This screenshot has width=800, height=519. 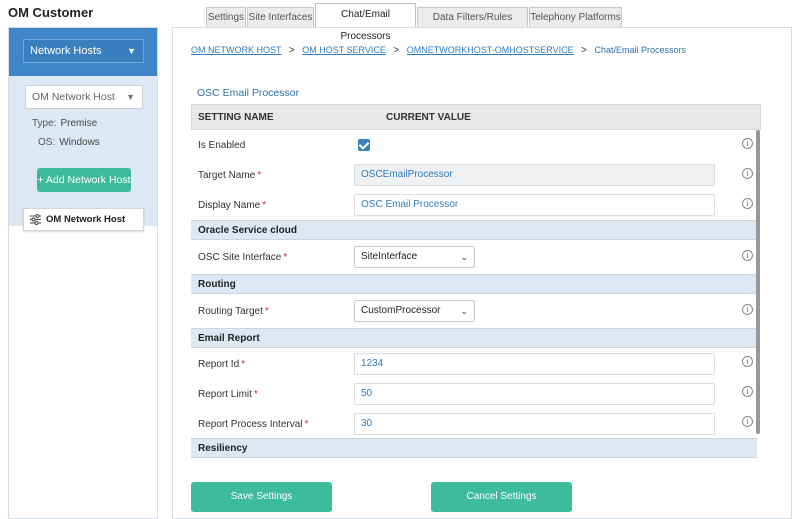 I want to click on osc-site-interface-label: OSC Site Interface *, so click(x=242, y=257).